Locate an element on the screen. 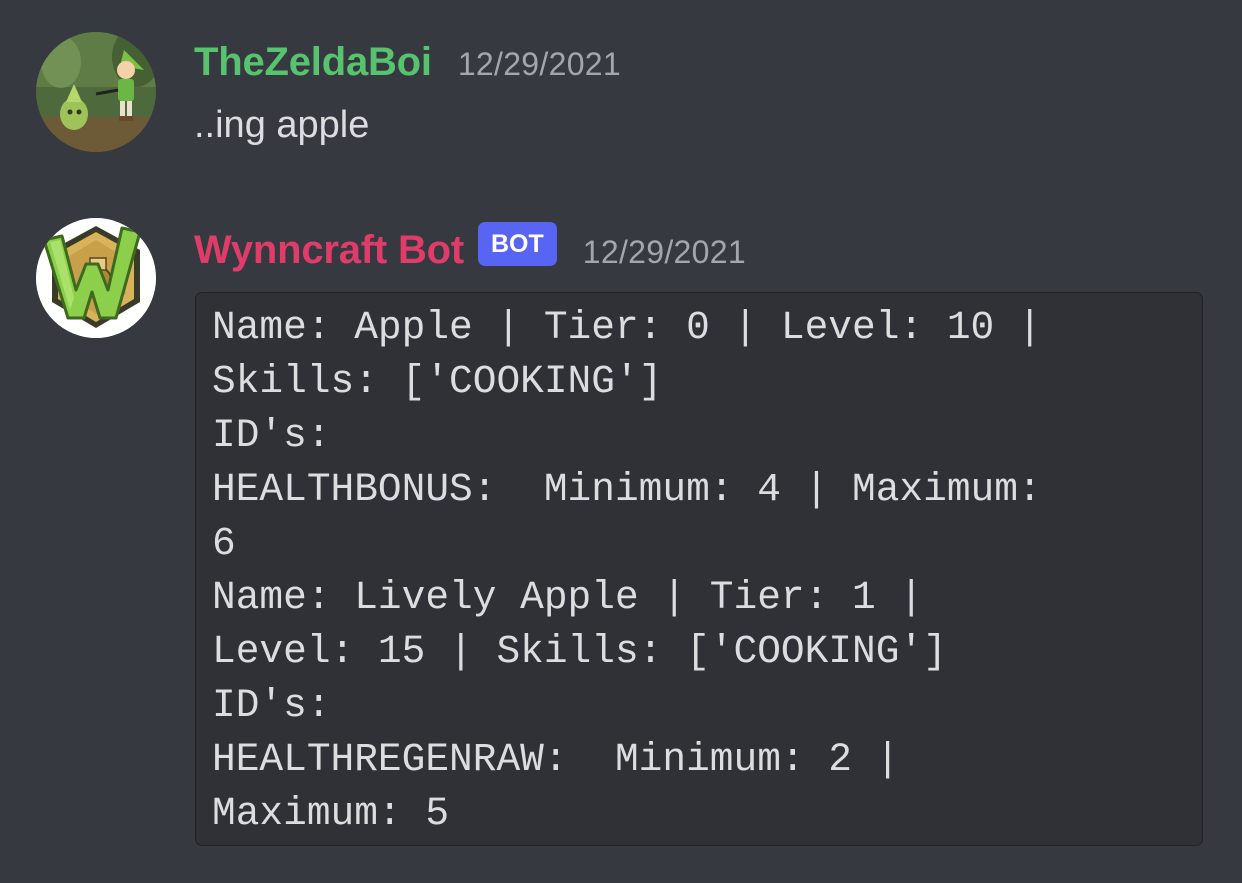  code-line: Name: Apple | Tier: 0 | Level: 10 | is located at coordinates (627, 327).